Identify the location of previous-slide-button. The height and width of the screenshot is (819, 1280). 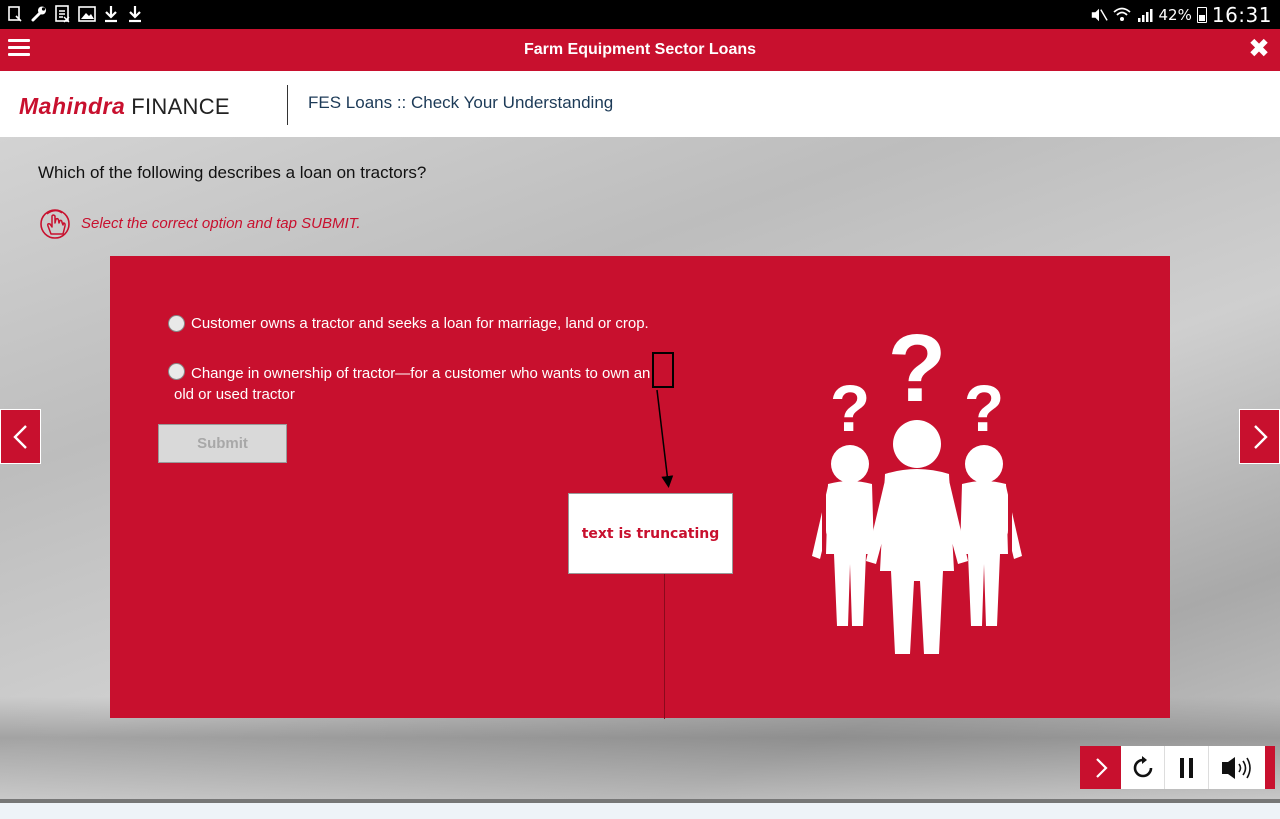
(20, 436).